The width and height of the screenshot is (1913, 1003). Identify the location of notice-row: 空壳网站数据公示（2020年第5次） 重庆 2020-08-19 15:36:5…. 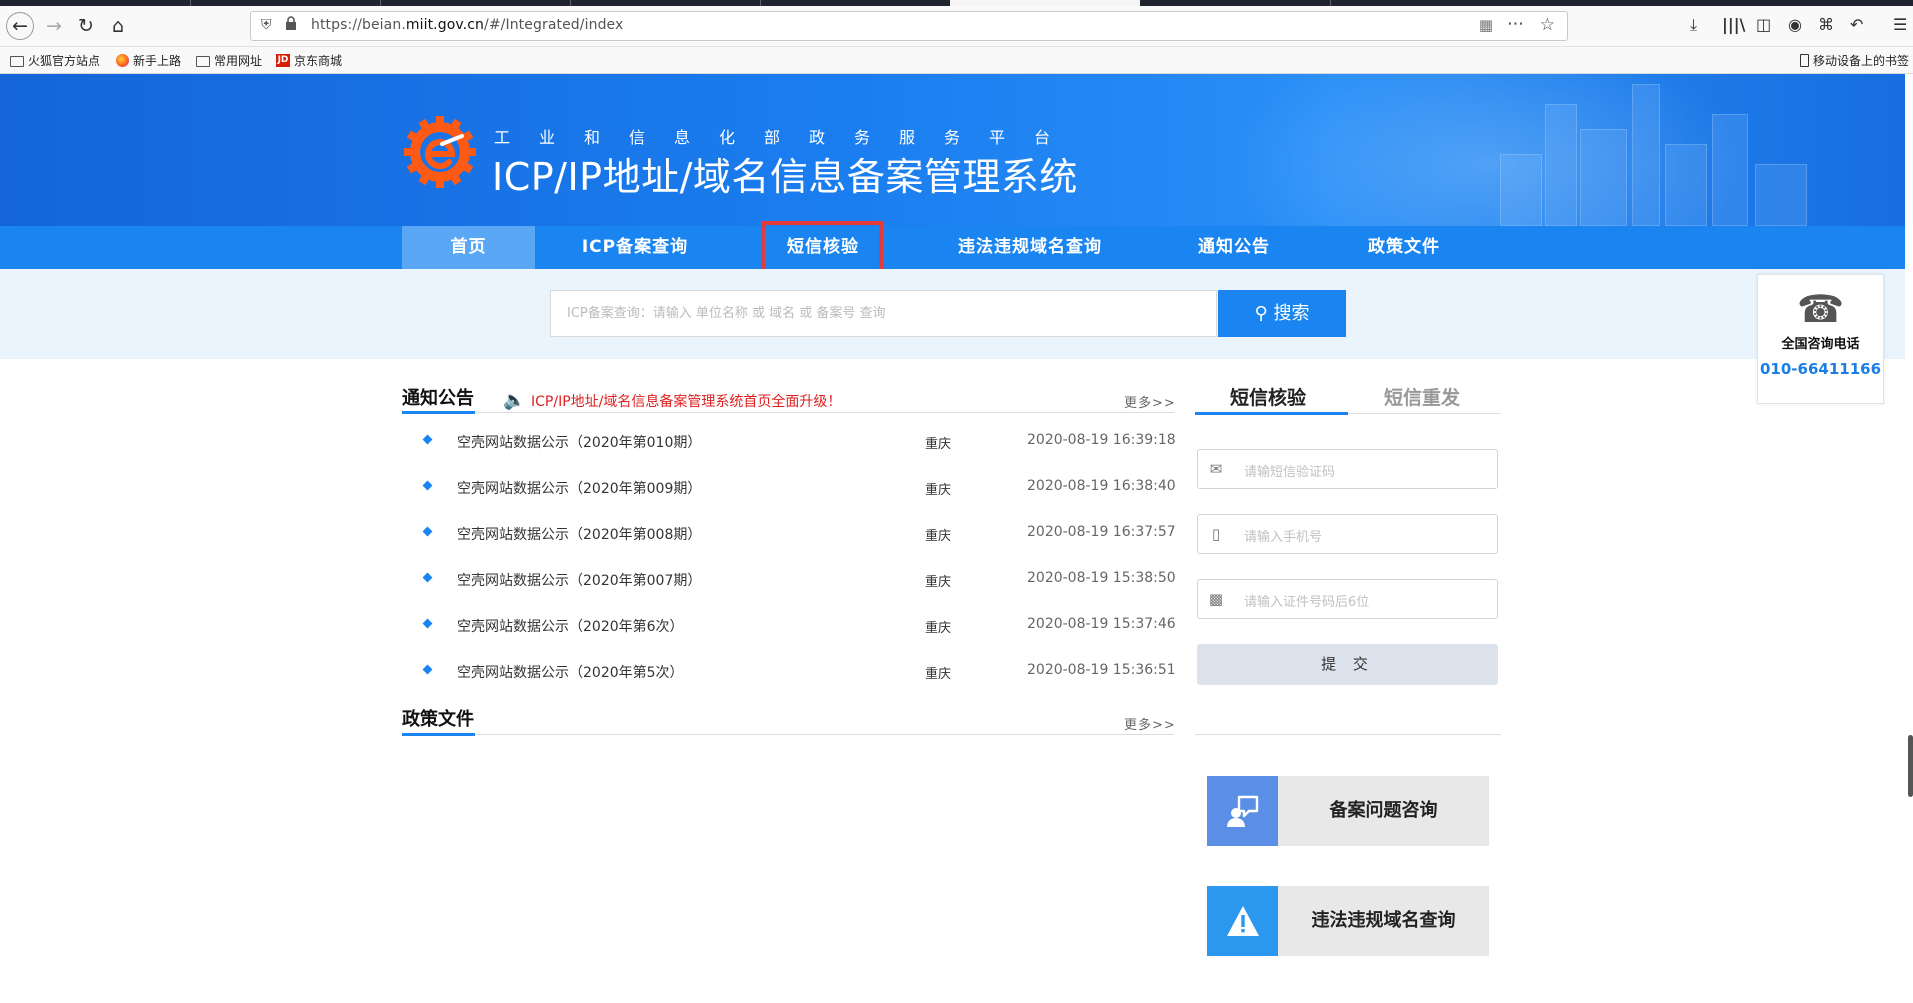
(789, 677).